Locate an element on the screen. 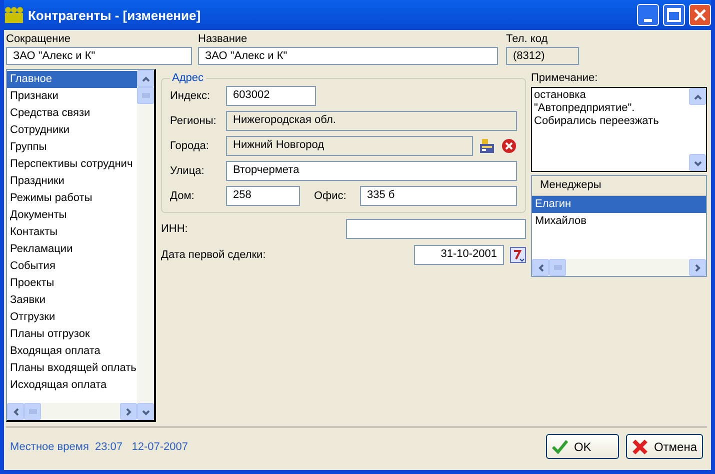 This screenshot has height=474, width=715. close-button is located at coordinates (700, 15).